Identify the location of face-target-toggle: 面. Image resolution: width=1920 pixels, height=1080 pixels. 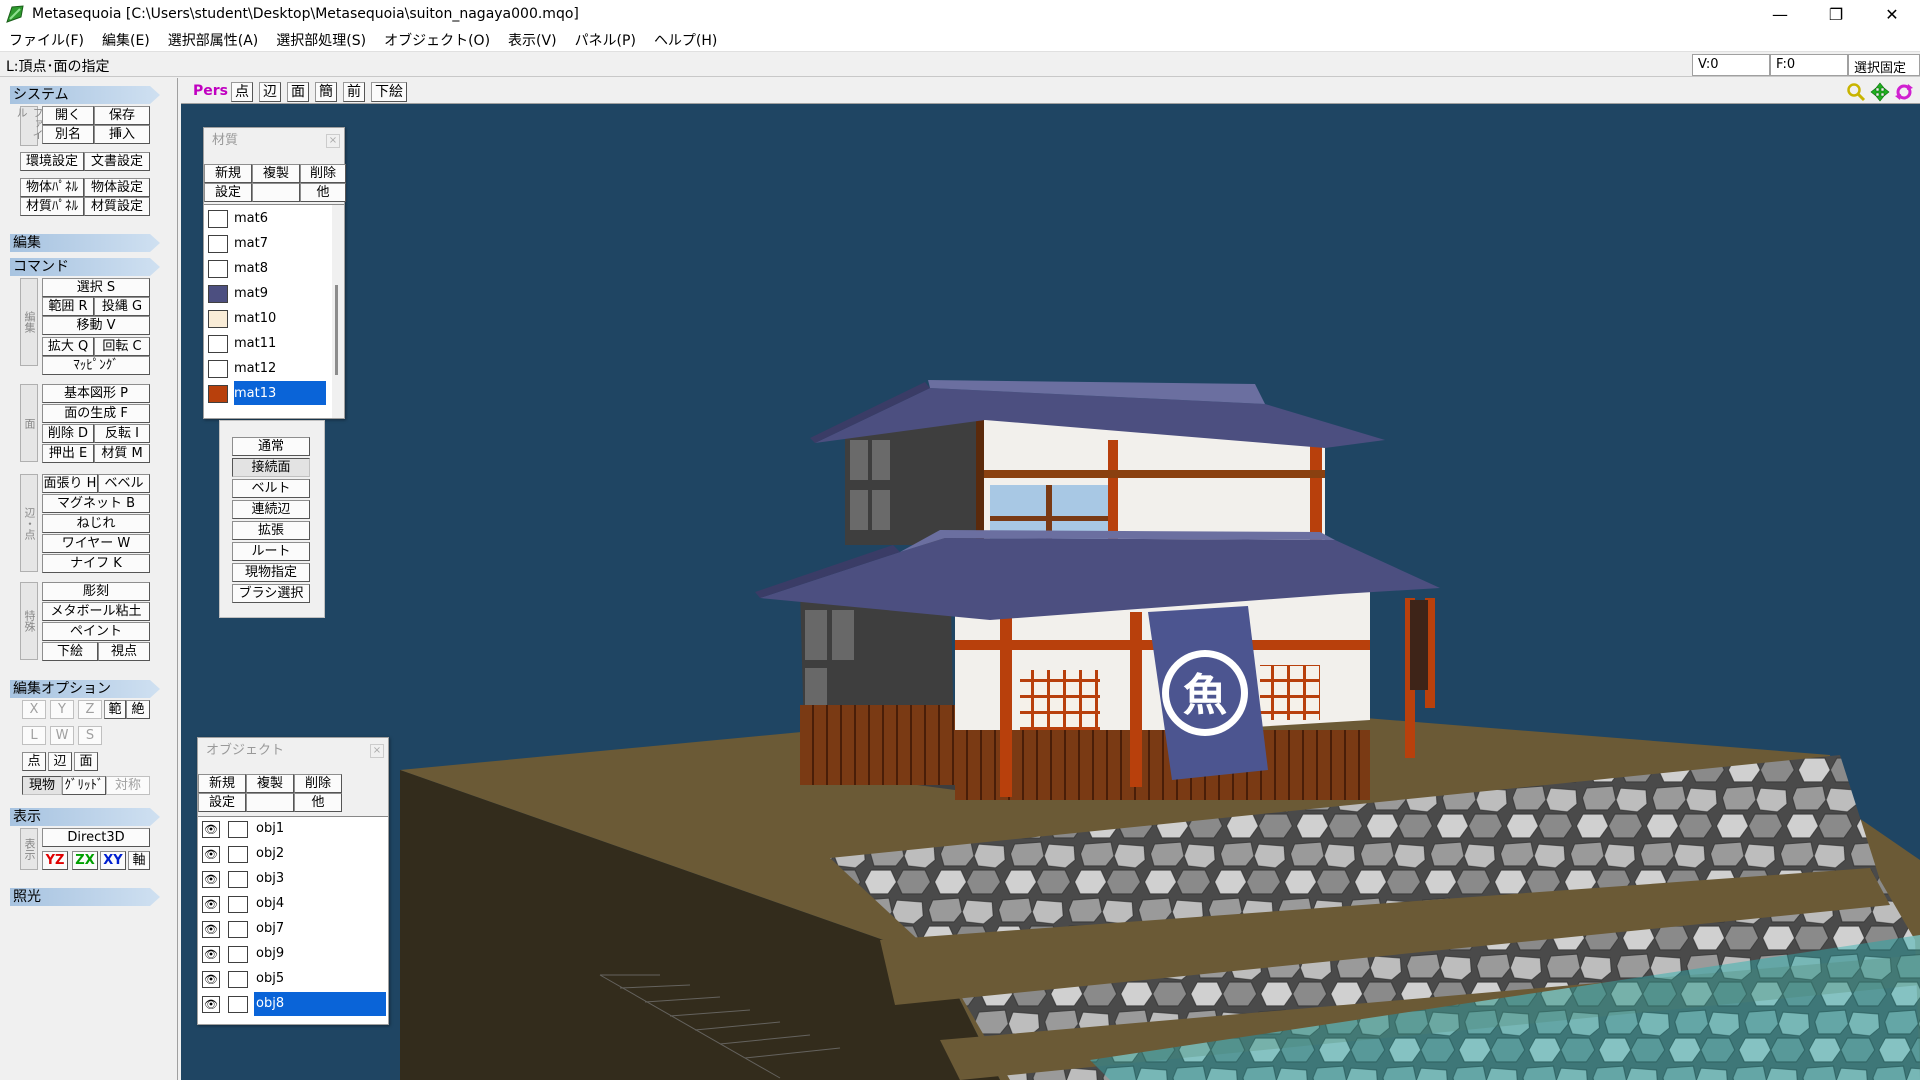
(86, 761).